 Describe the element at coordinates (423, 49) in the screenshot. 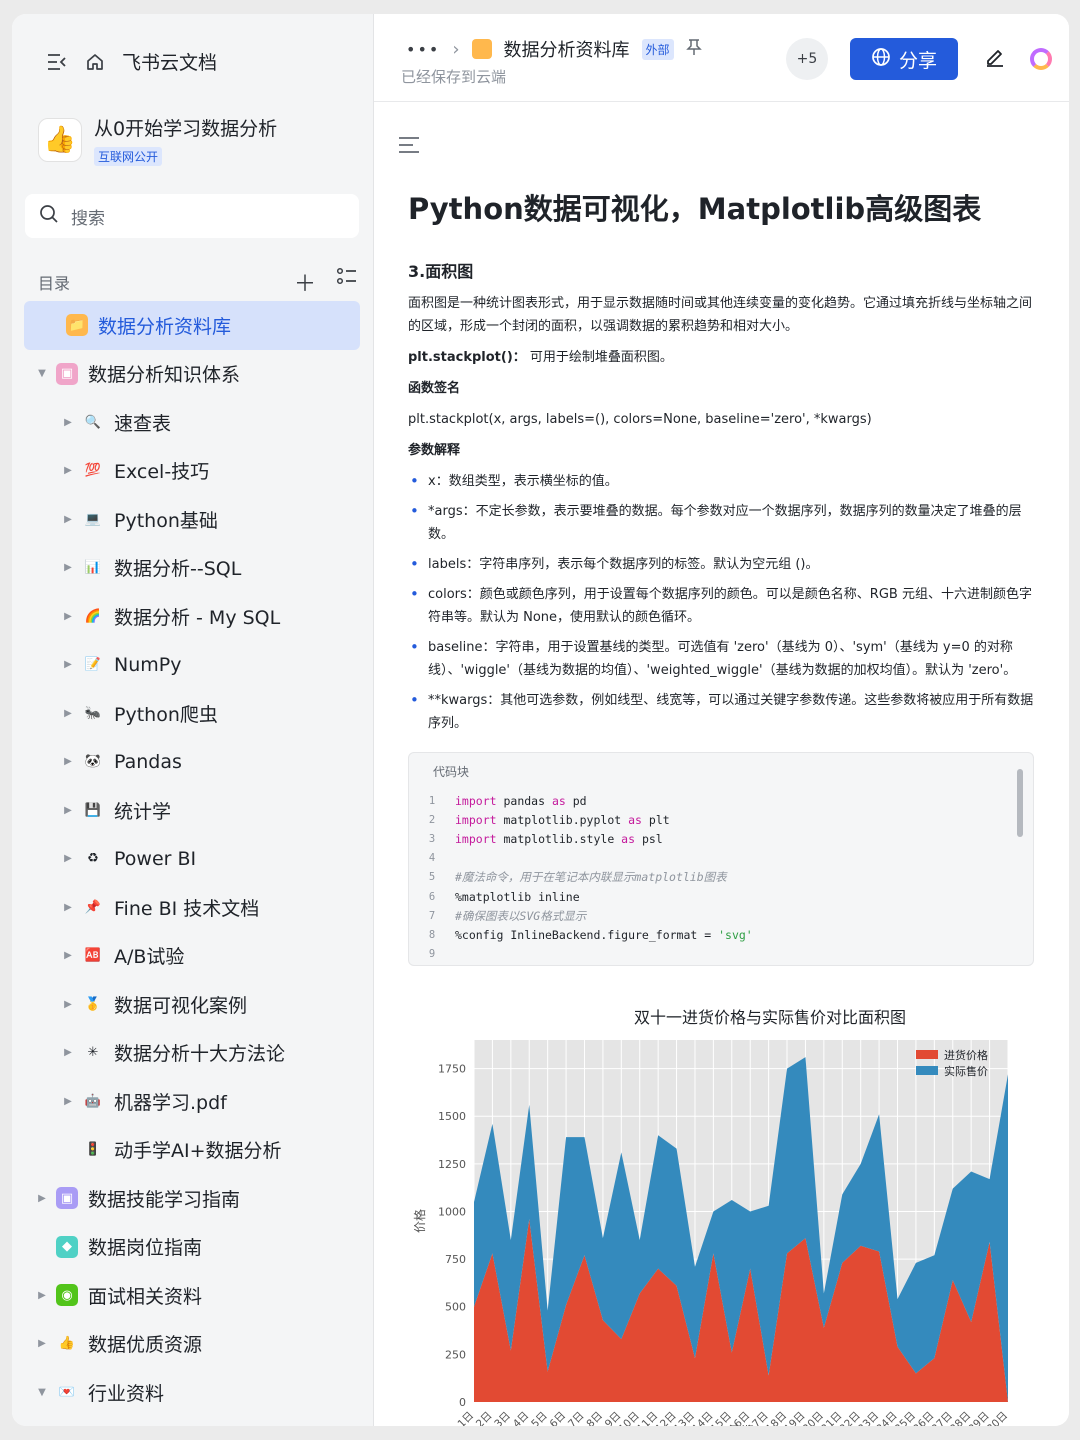

I see `more-icon: •••` at that location.